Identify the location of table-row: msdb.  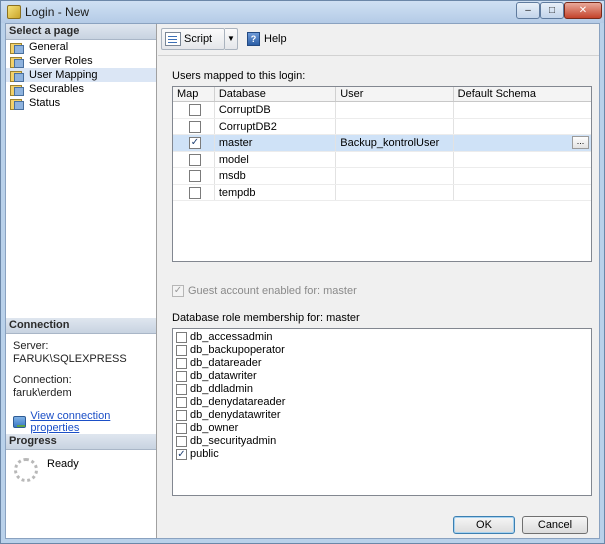
(382, 176).